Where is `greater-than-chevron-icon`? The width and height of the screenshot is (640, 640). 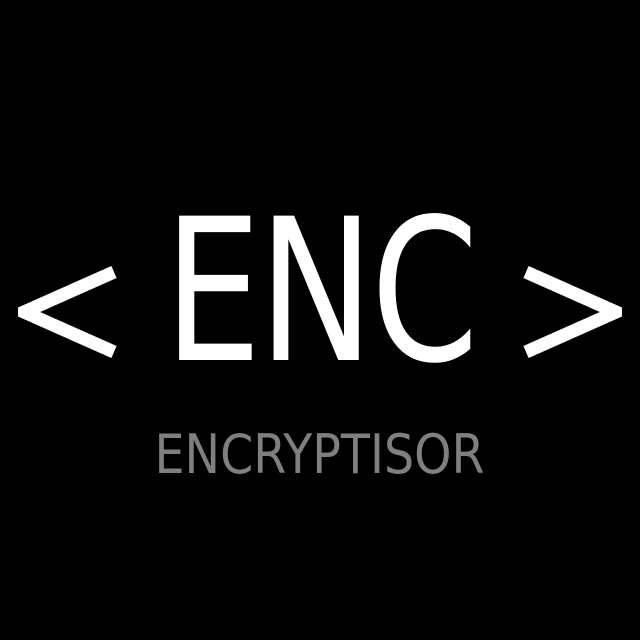 greater-than-chevron-icon is located at coordinates (572, 312).